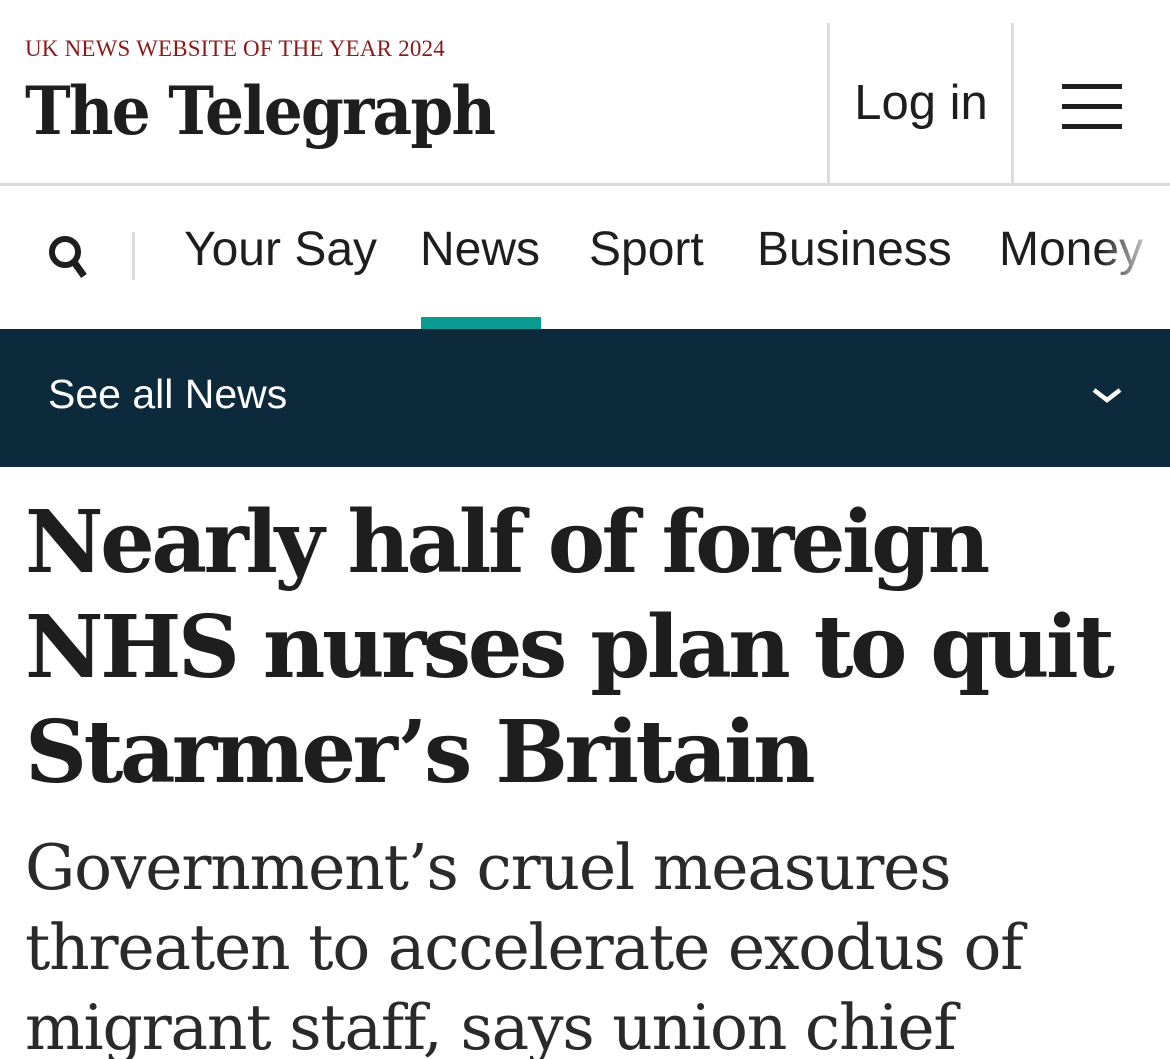  I want to click on nav-scroll-fade, so click(1135, 257).